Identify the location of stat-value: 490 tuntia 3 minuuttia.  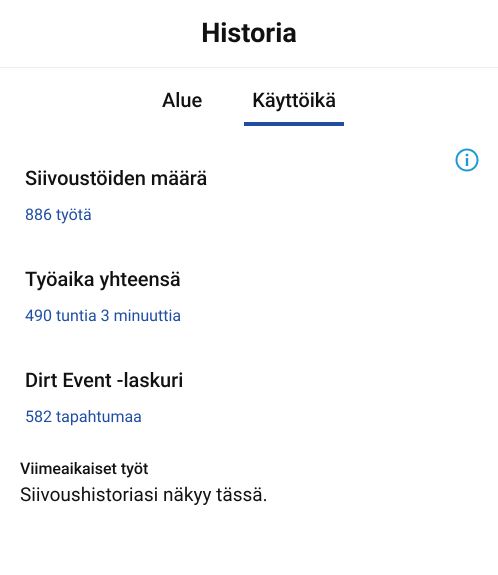
(103, 316).